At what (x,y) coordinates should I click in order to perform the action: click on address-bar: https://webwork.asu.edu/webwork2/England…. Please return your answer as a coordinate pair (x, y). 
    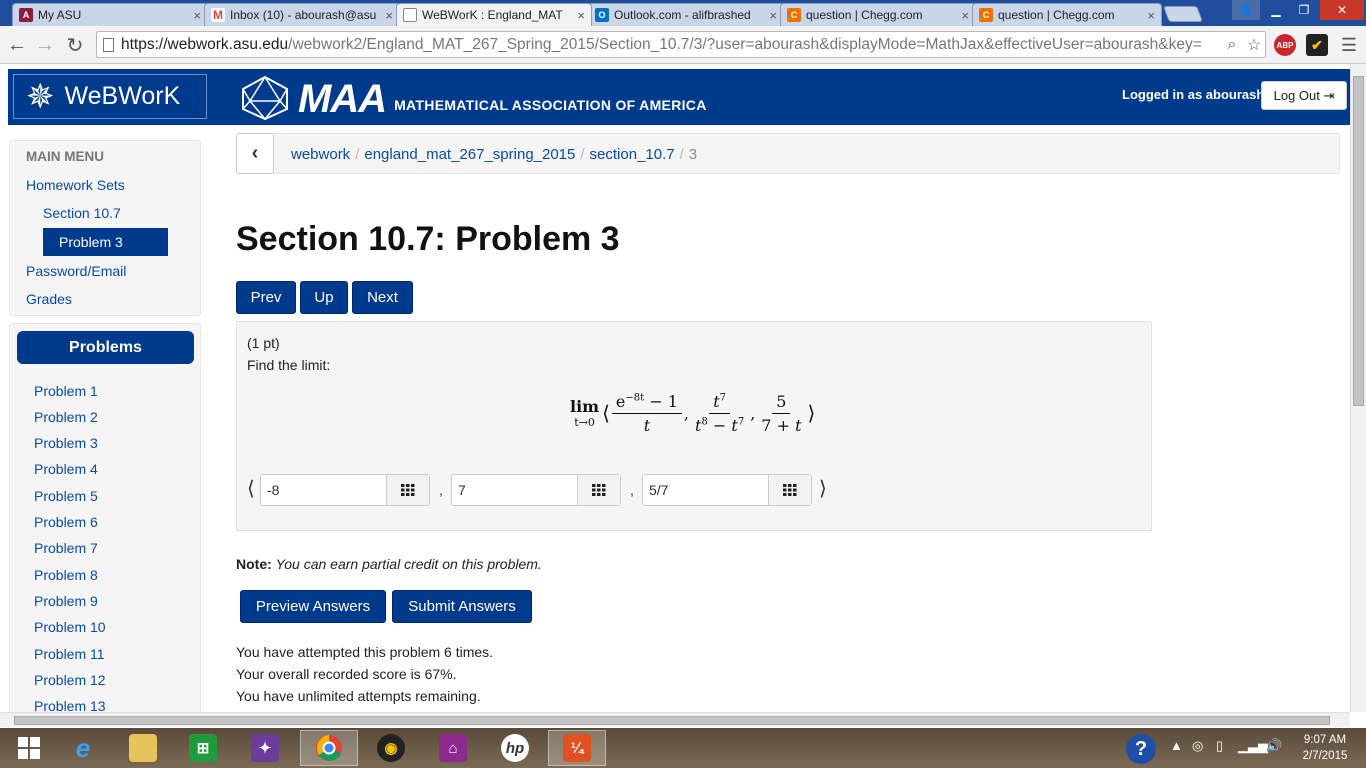
    Looking at the image, I should click on (681, 44).